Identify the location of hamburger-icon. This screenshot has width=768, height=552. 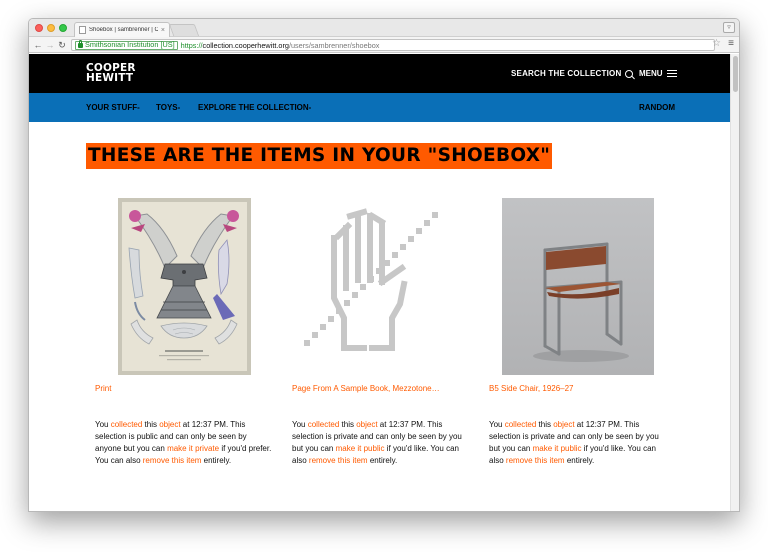
(671, 73).